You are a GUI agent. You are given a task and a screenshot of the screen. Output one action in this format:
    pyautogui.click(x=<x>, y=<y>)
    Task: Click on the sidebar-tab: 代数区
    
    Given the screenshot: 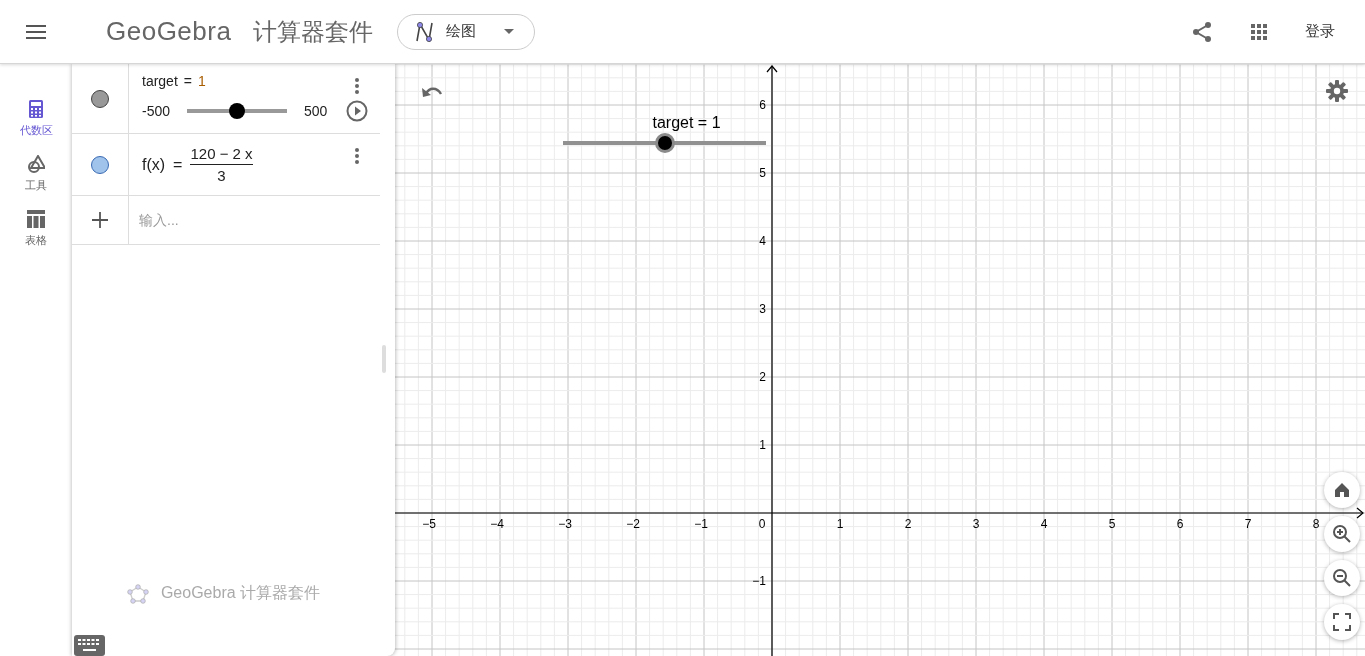 What is the action you would take?
    pyautogui.click(x=36, y=119)
    